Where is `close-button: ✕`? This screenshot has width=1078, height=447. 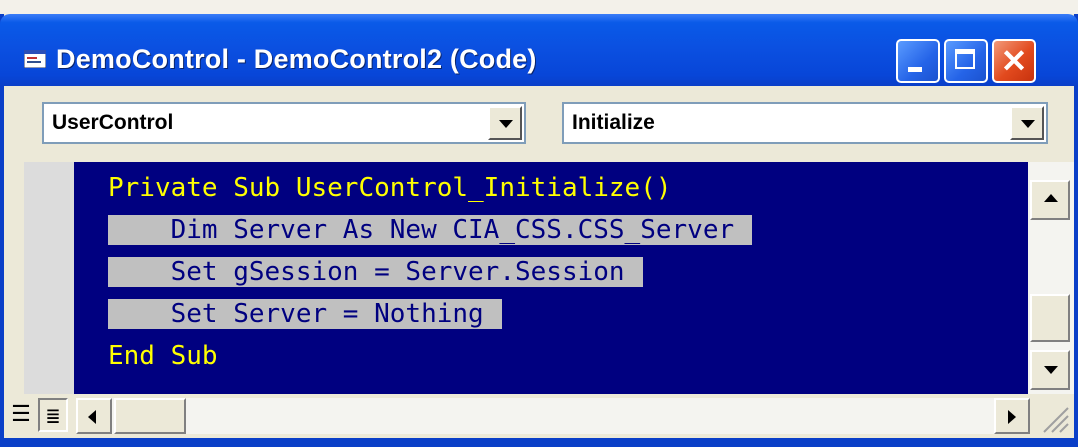
close-button: ✕ is located at coordinates (1014, 61).